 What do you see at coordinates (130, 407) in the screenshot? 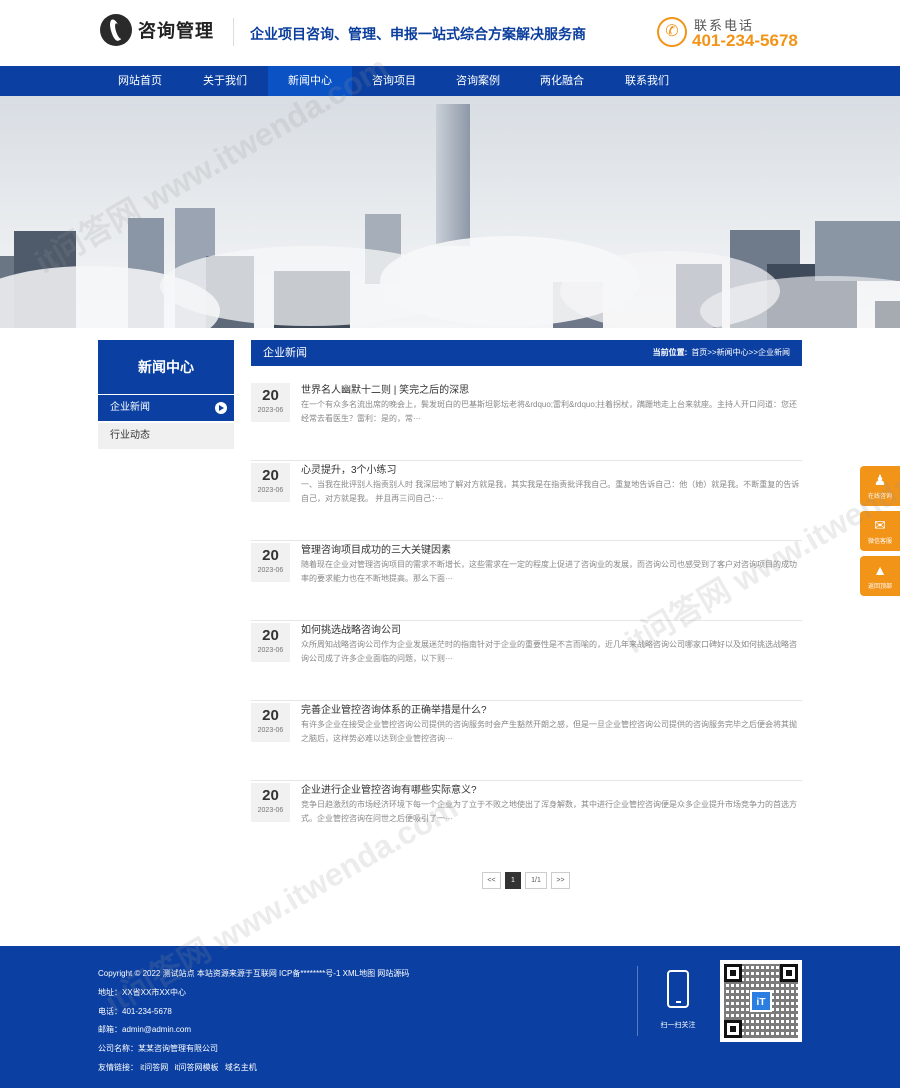
I see `sidebar-item-label: 企业新闻` at bounding box center [130, 407].